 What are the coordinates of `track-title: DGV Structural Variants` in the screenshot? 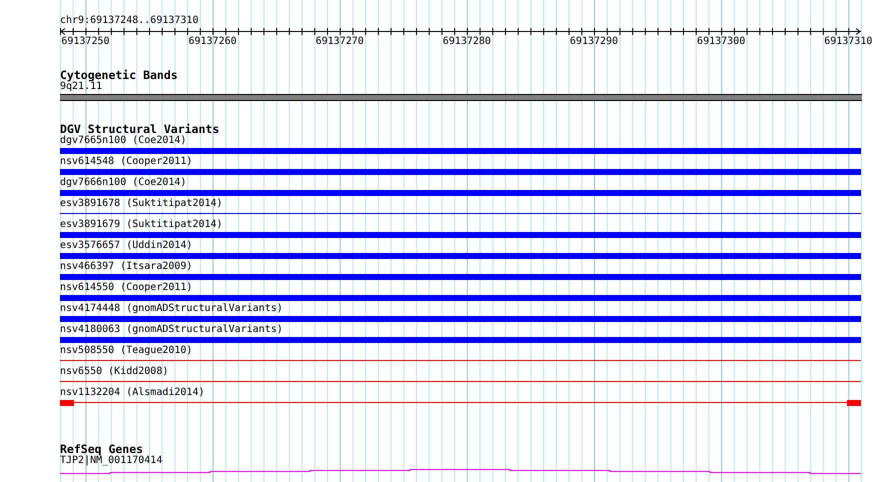 It's located at (140, 129).